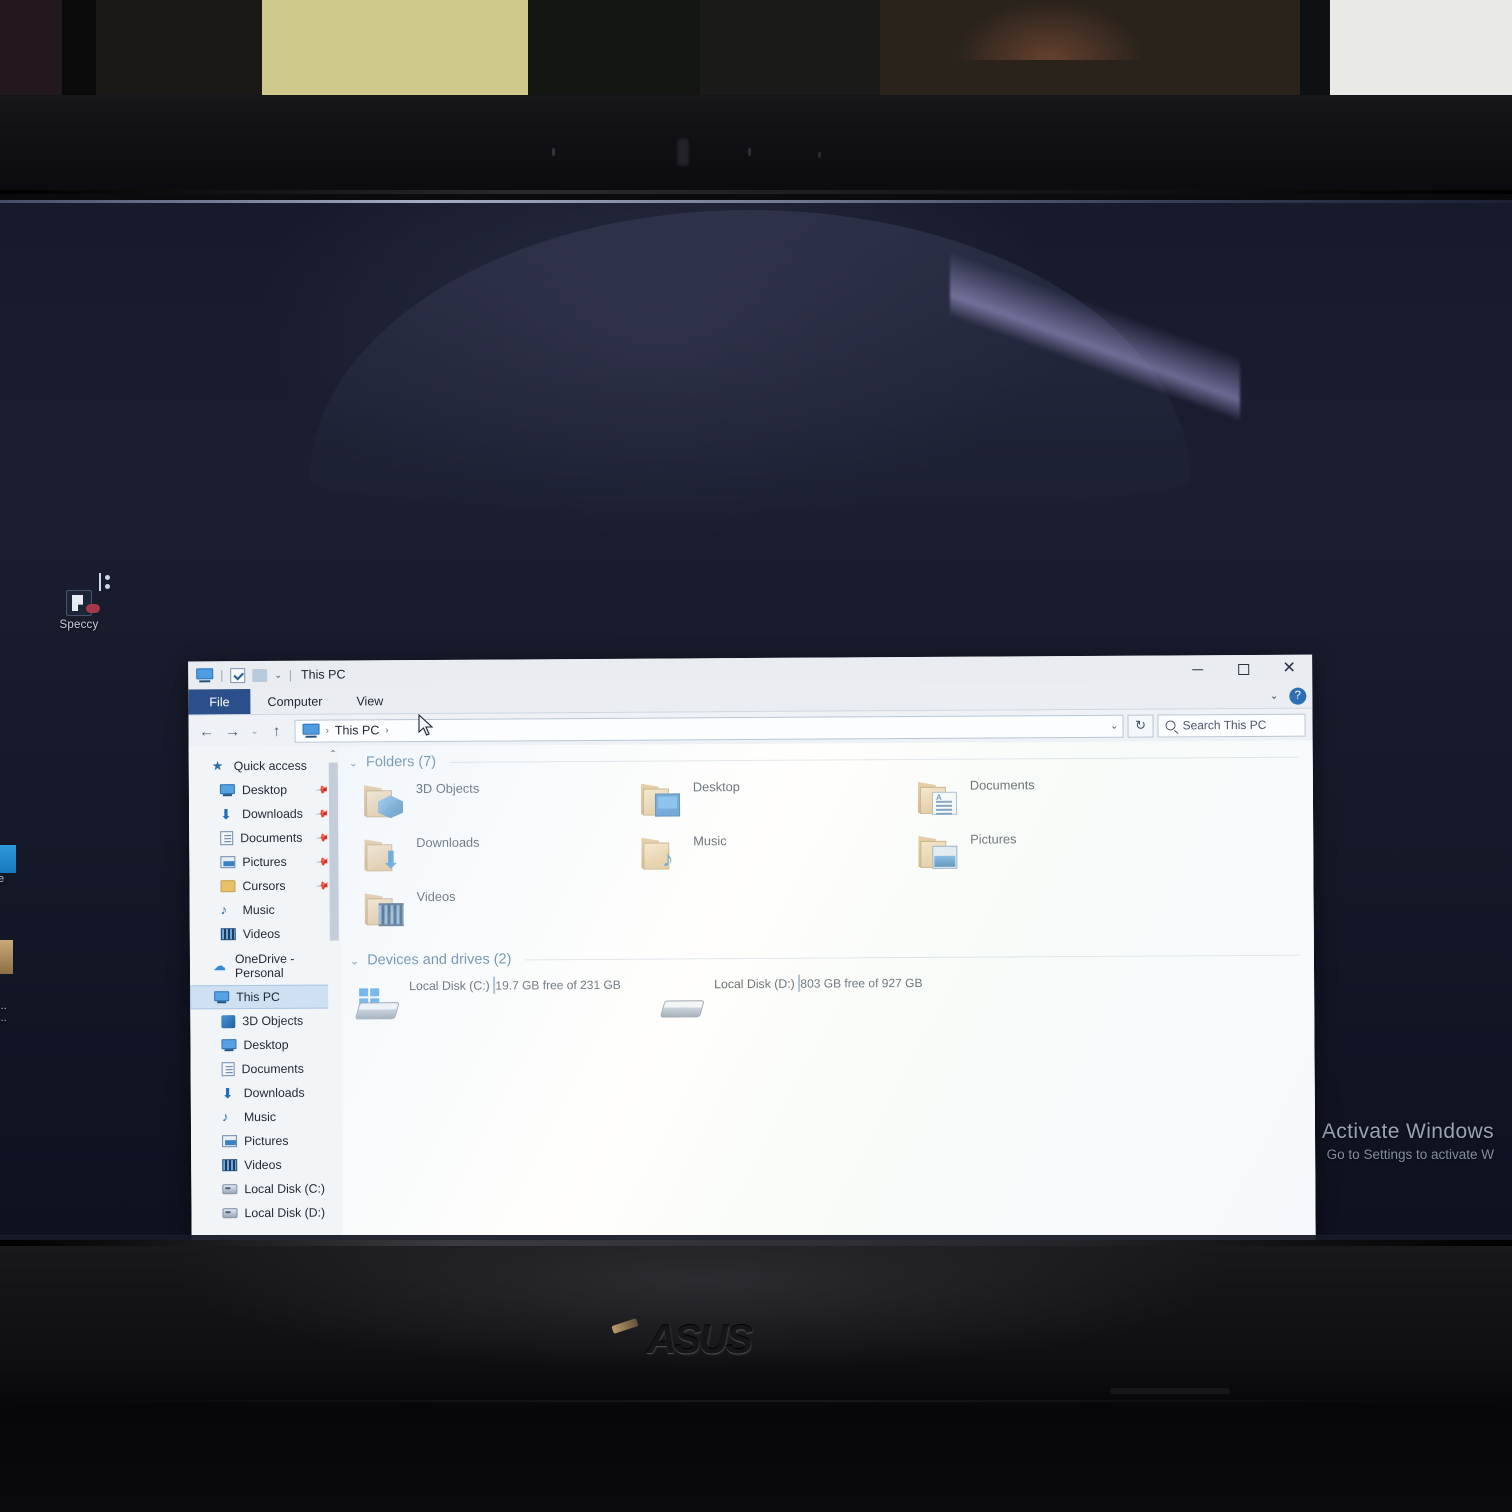 The image size is (1512, 1512). Describe the element at coordinates (1114, 725) in the screenshot. I see `address-dropdown-icon: ⌄` at that location.